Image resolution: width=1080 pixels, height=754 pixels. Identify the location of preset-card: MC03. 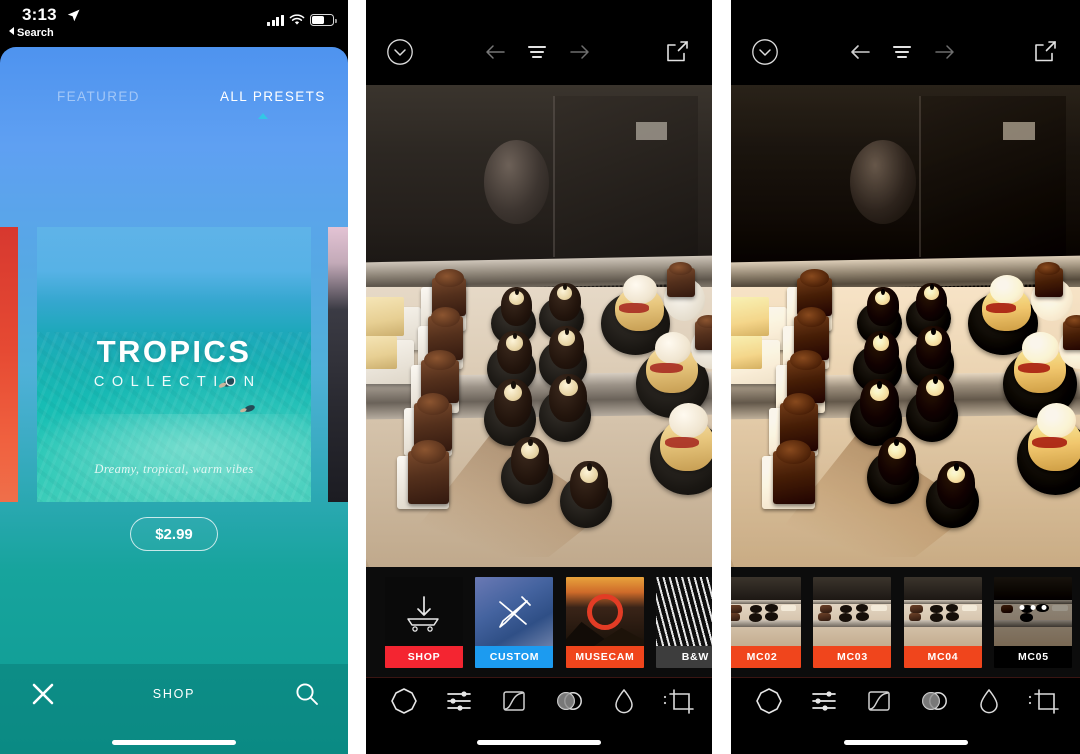
(852, 622).